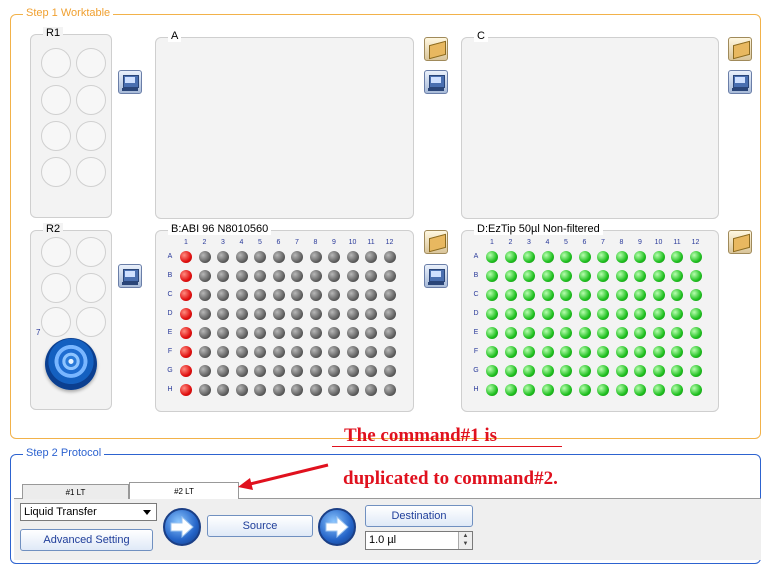 This screenshot has height=564, width=761. What do you see at coordinates (640, 314) in the screenshot?
I see `plate-well-D9` at bounding box center [640, 314].